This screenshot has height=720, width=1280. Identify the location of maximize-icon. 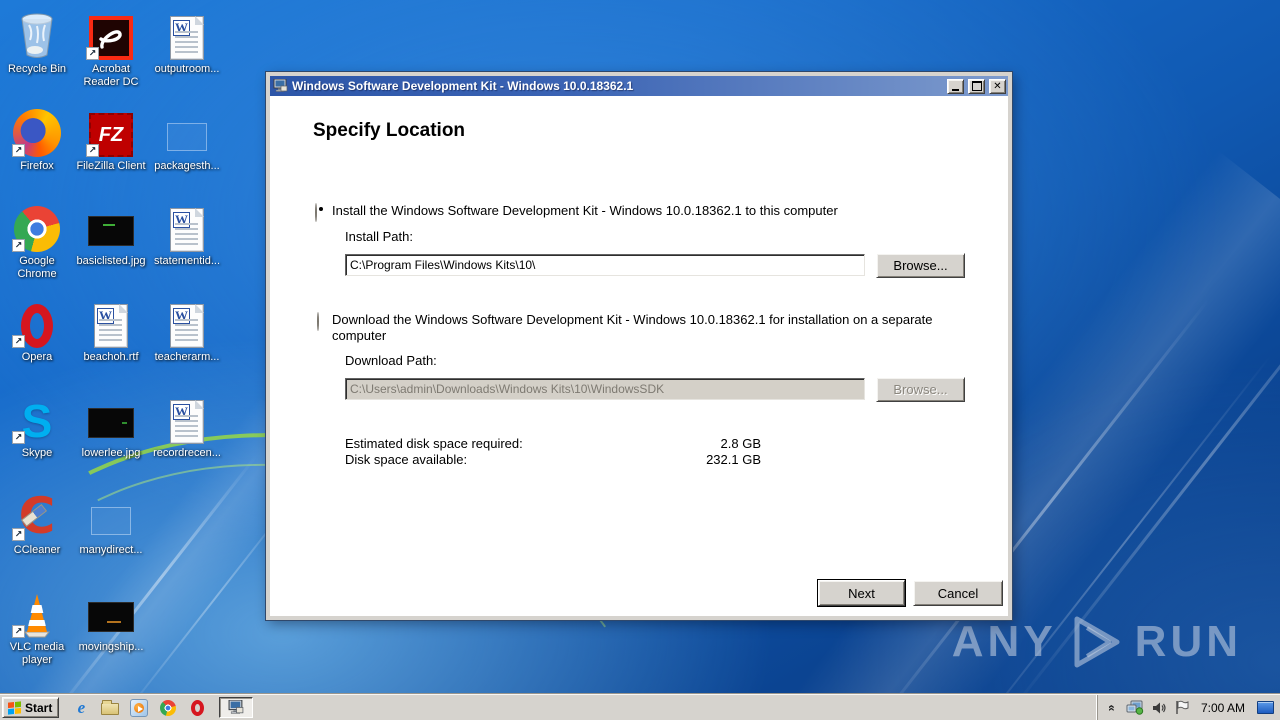
(976, 86).